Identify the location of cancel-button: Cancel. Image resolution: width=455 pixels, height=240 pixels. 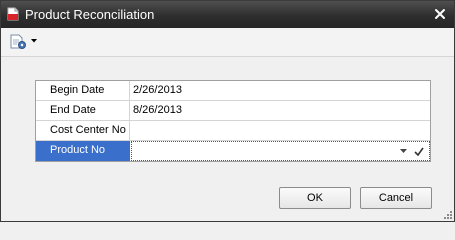
(396, 198).